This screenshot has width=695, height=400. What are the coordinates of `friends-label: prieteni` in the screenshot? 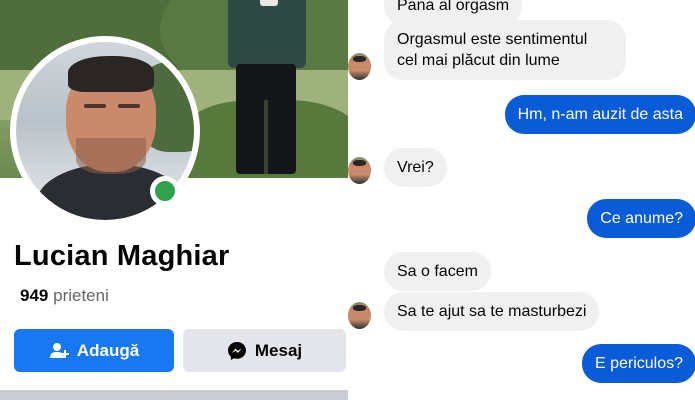 It's located at (81, 295).